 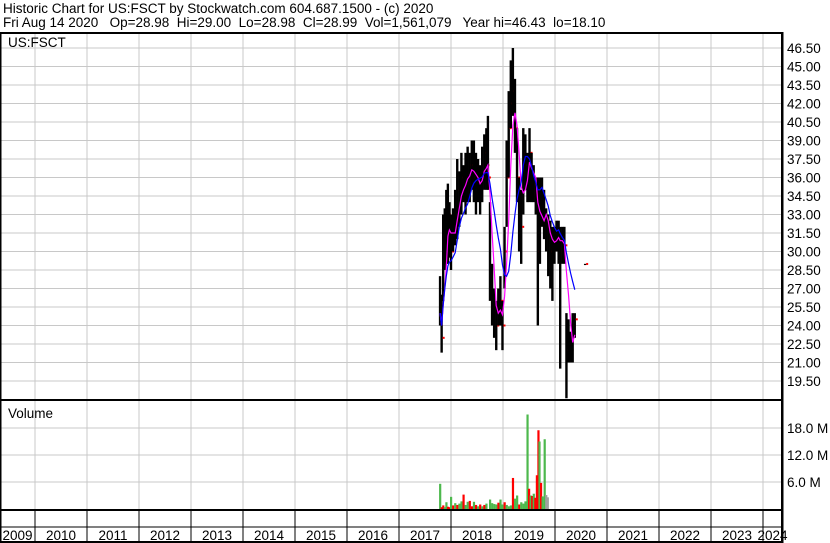 What do you see at coordinates (425, 535) in the screenshot?
I see `year-tick-label: 2017` at bounding box center [425, 535].